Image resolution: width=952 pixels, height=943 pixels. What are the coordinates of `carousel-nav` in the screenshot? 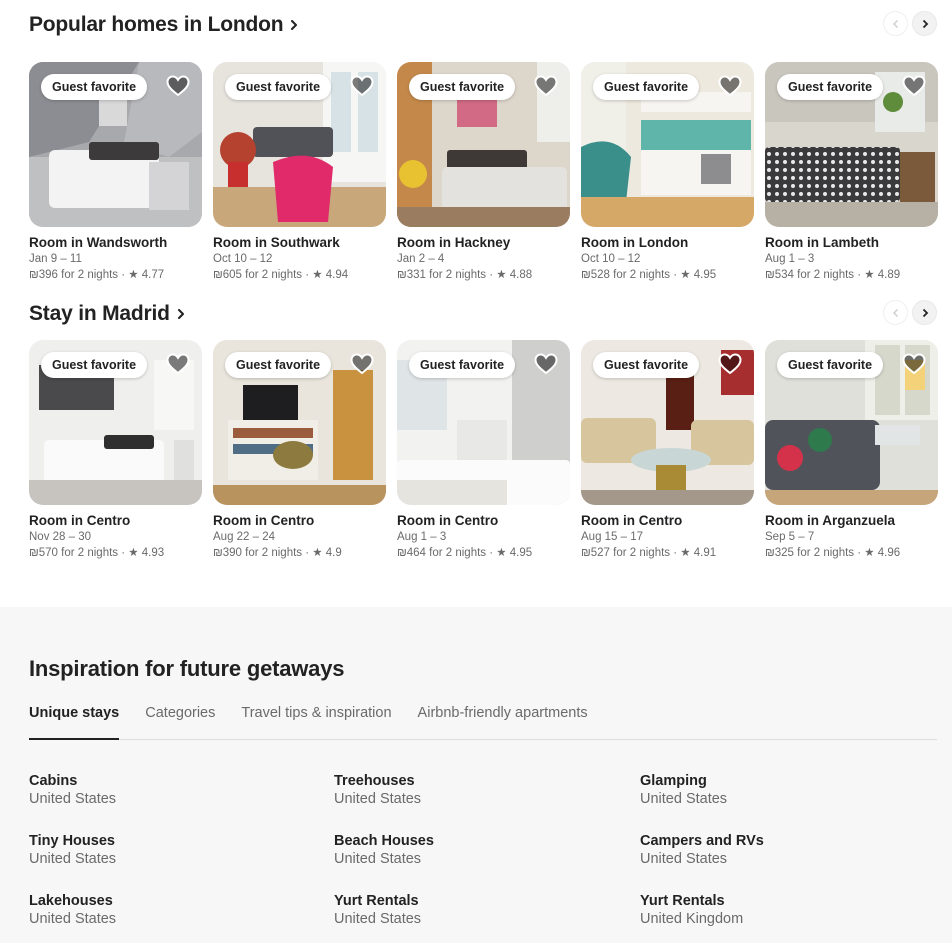 It's located at (910, 23).